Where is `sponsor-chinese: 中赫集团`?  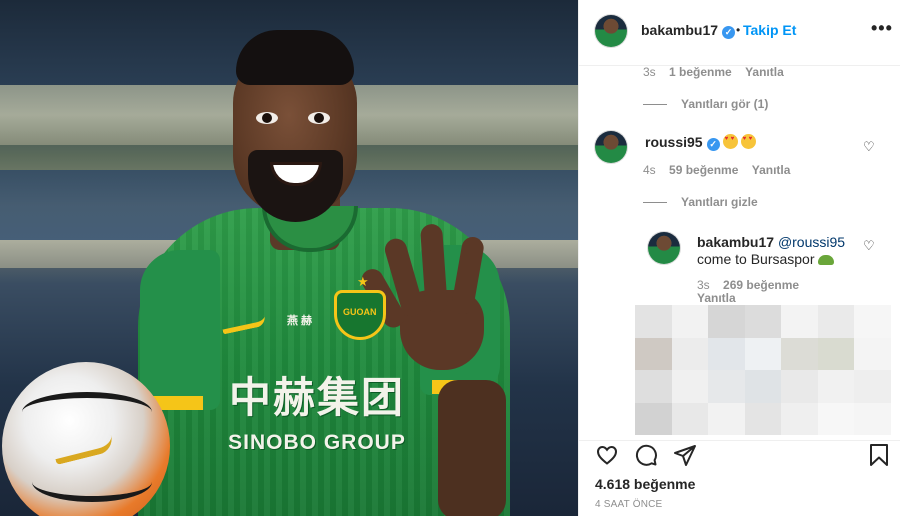
sponsor-chinese: 中赫集团 is located at coordinates (316, 397).